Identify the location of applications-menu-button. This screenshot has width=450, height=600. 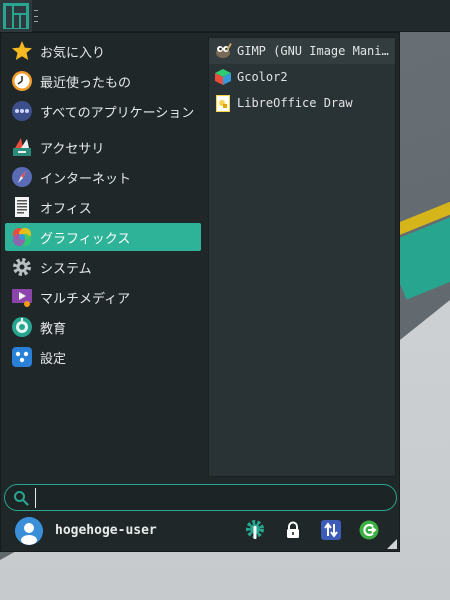
(16, 16).